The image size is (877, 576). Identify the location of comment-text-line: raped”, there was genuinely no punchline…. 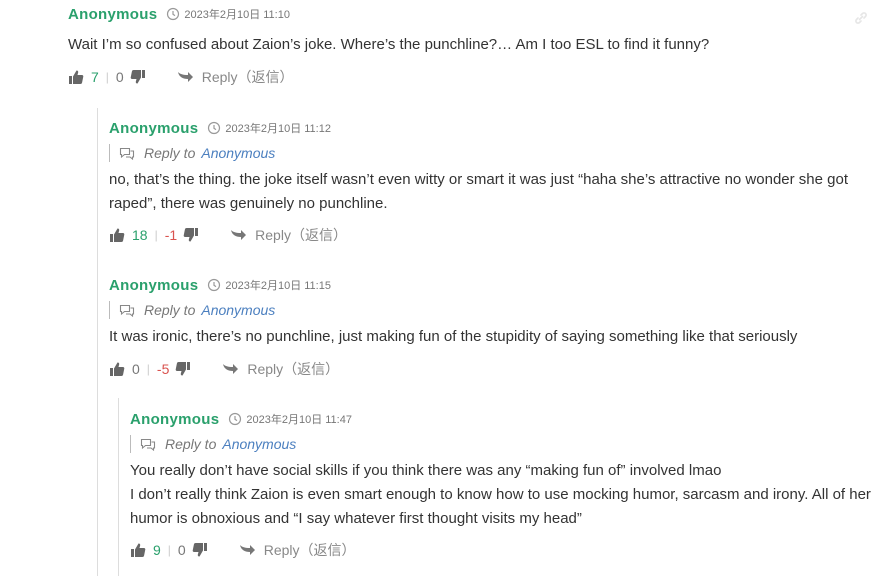
(248, 203).